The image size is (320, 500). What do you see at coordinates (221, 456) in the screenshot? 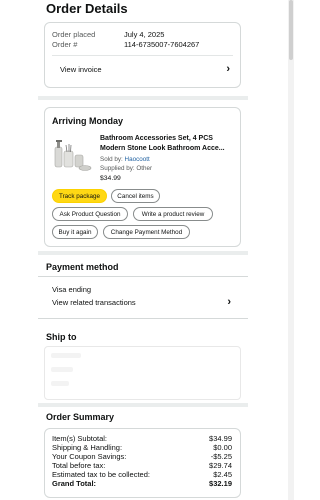
I see `summary-value: -$5.25` at bounding box center [221, 456].